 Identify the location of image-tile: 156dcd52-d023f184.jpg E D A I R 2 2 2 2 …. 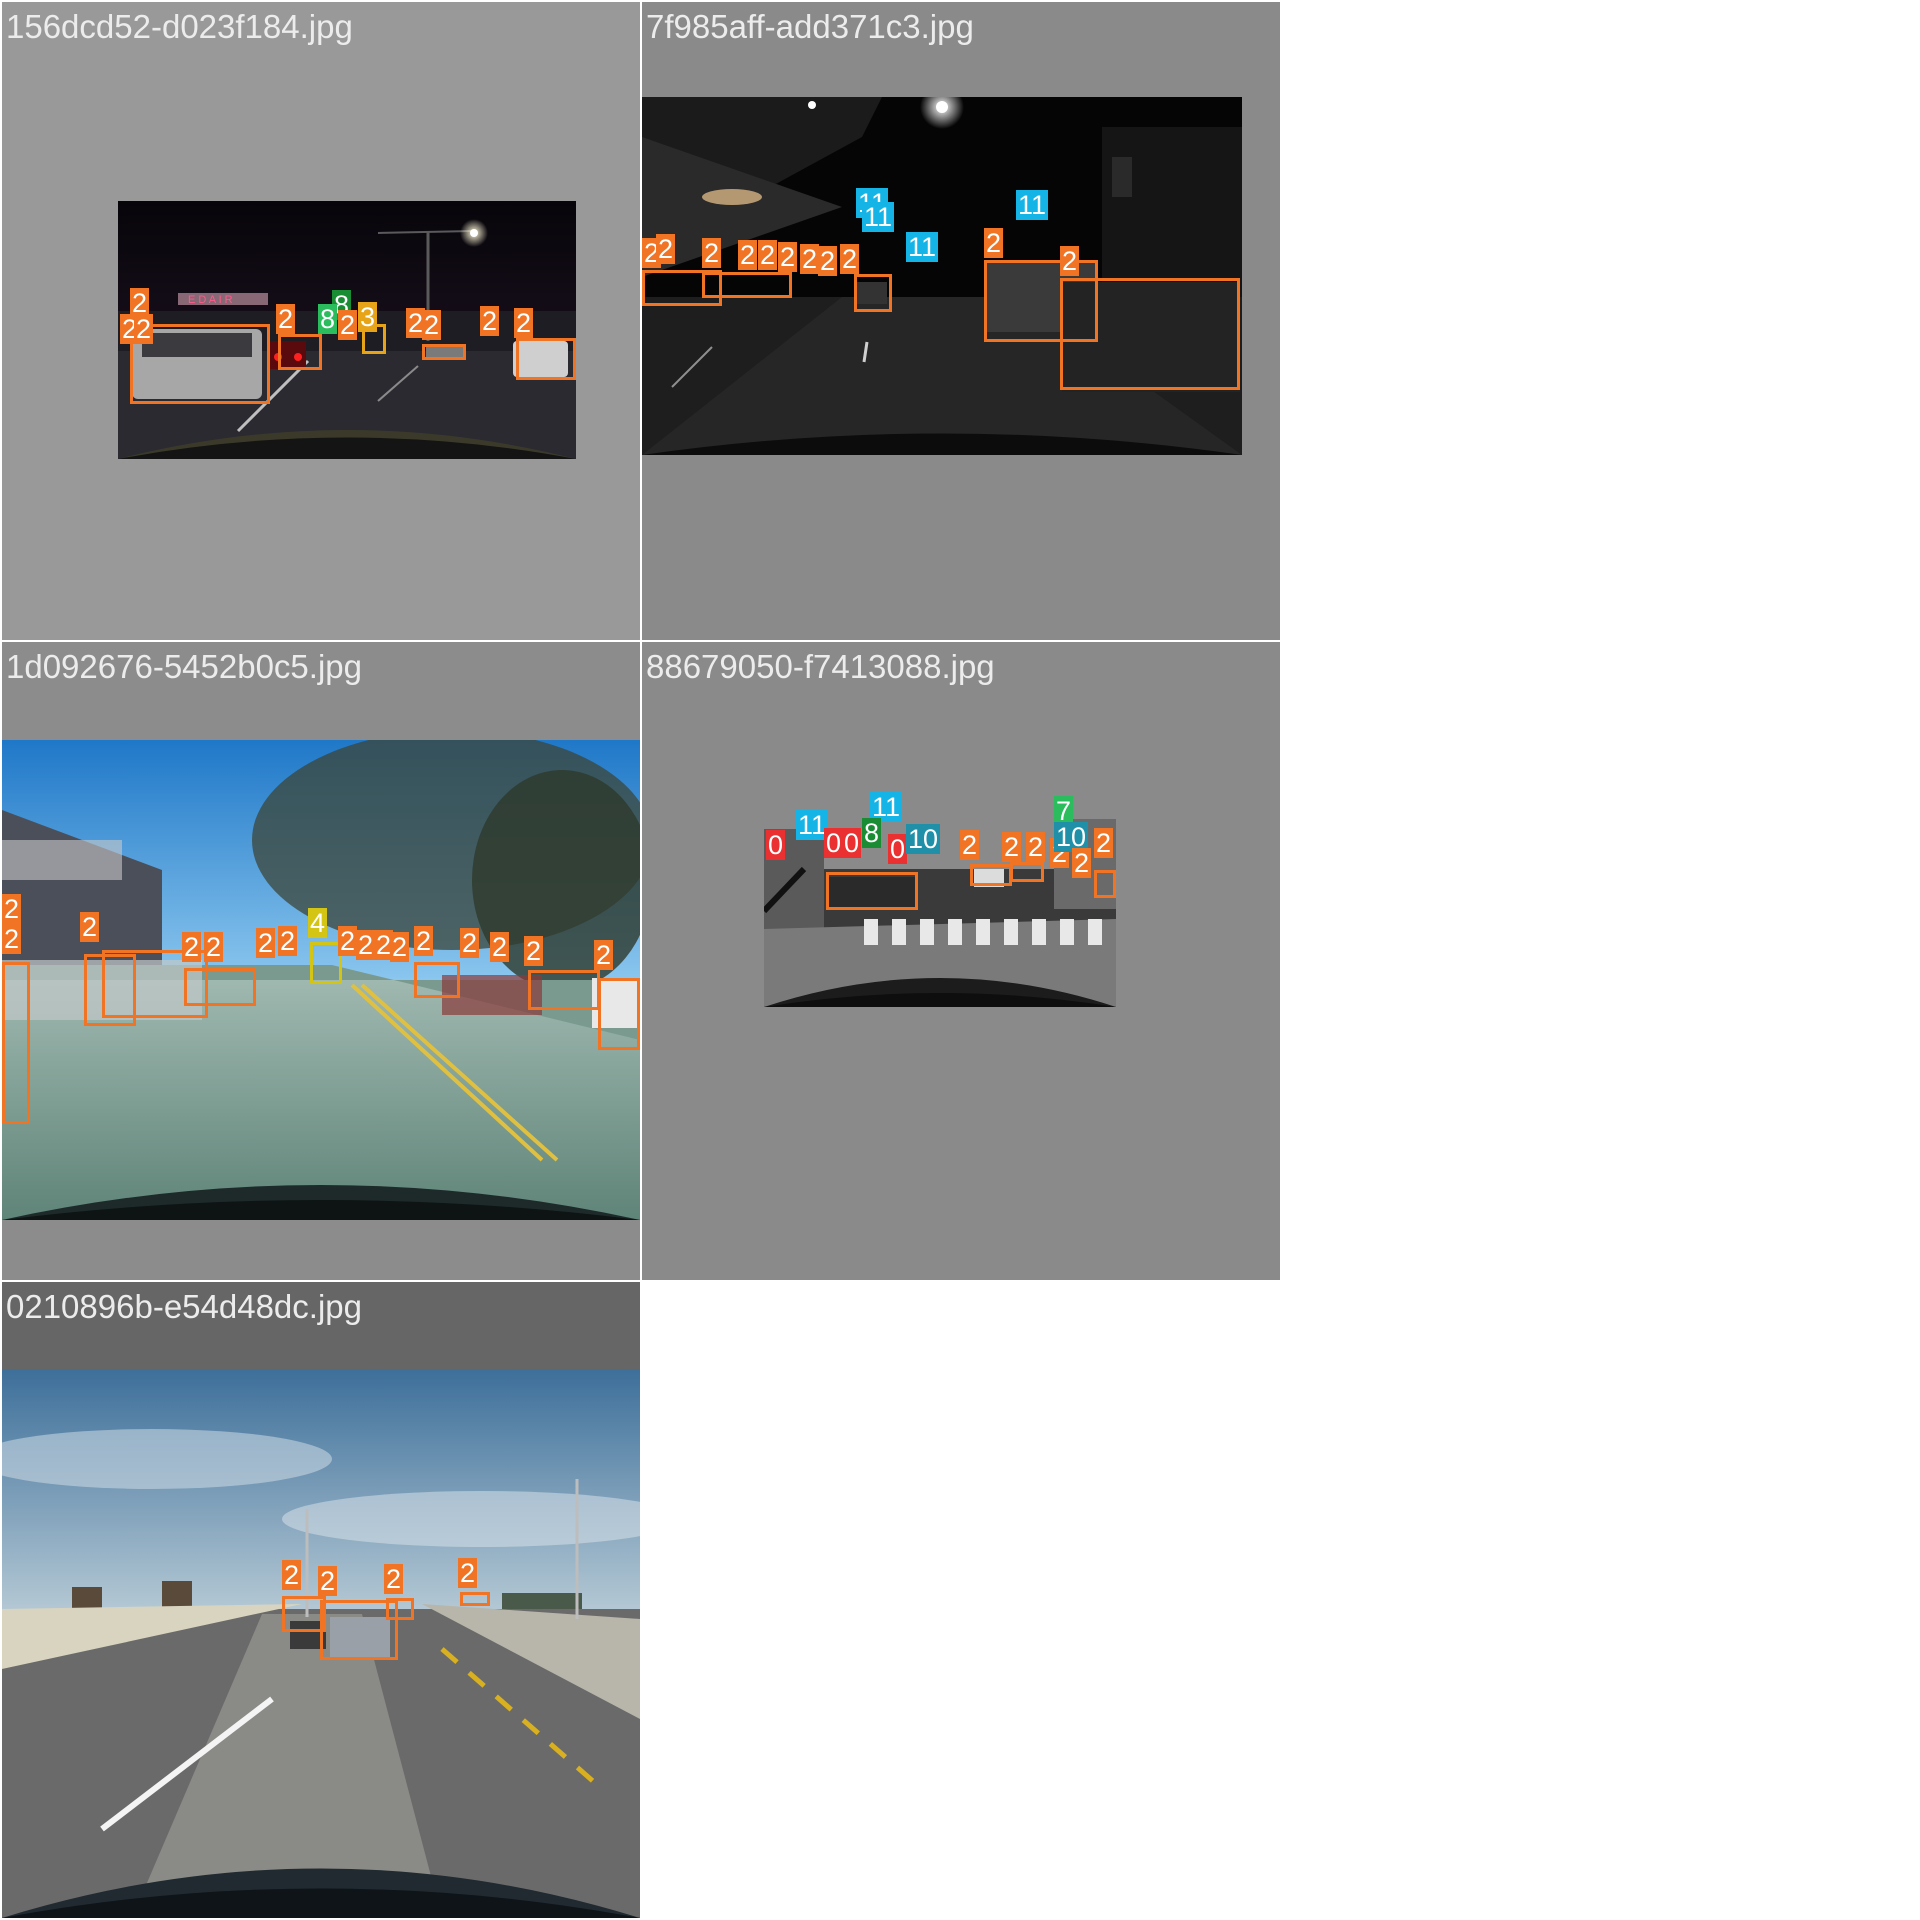
(321, 321).